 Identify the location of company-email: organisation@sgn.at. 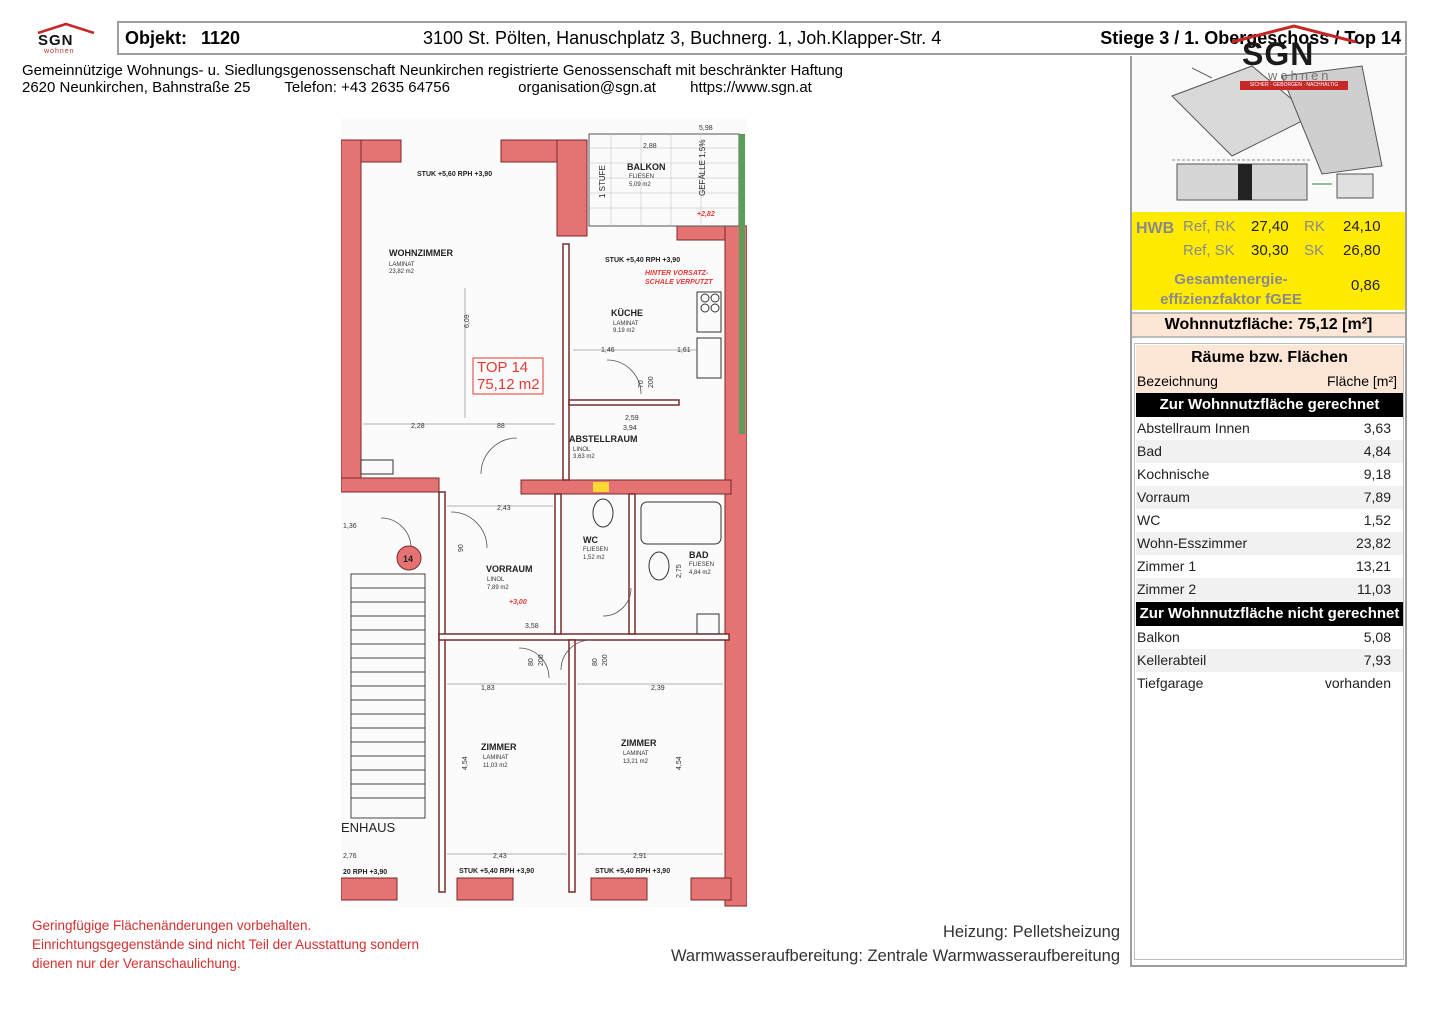
(587, 87).